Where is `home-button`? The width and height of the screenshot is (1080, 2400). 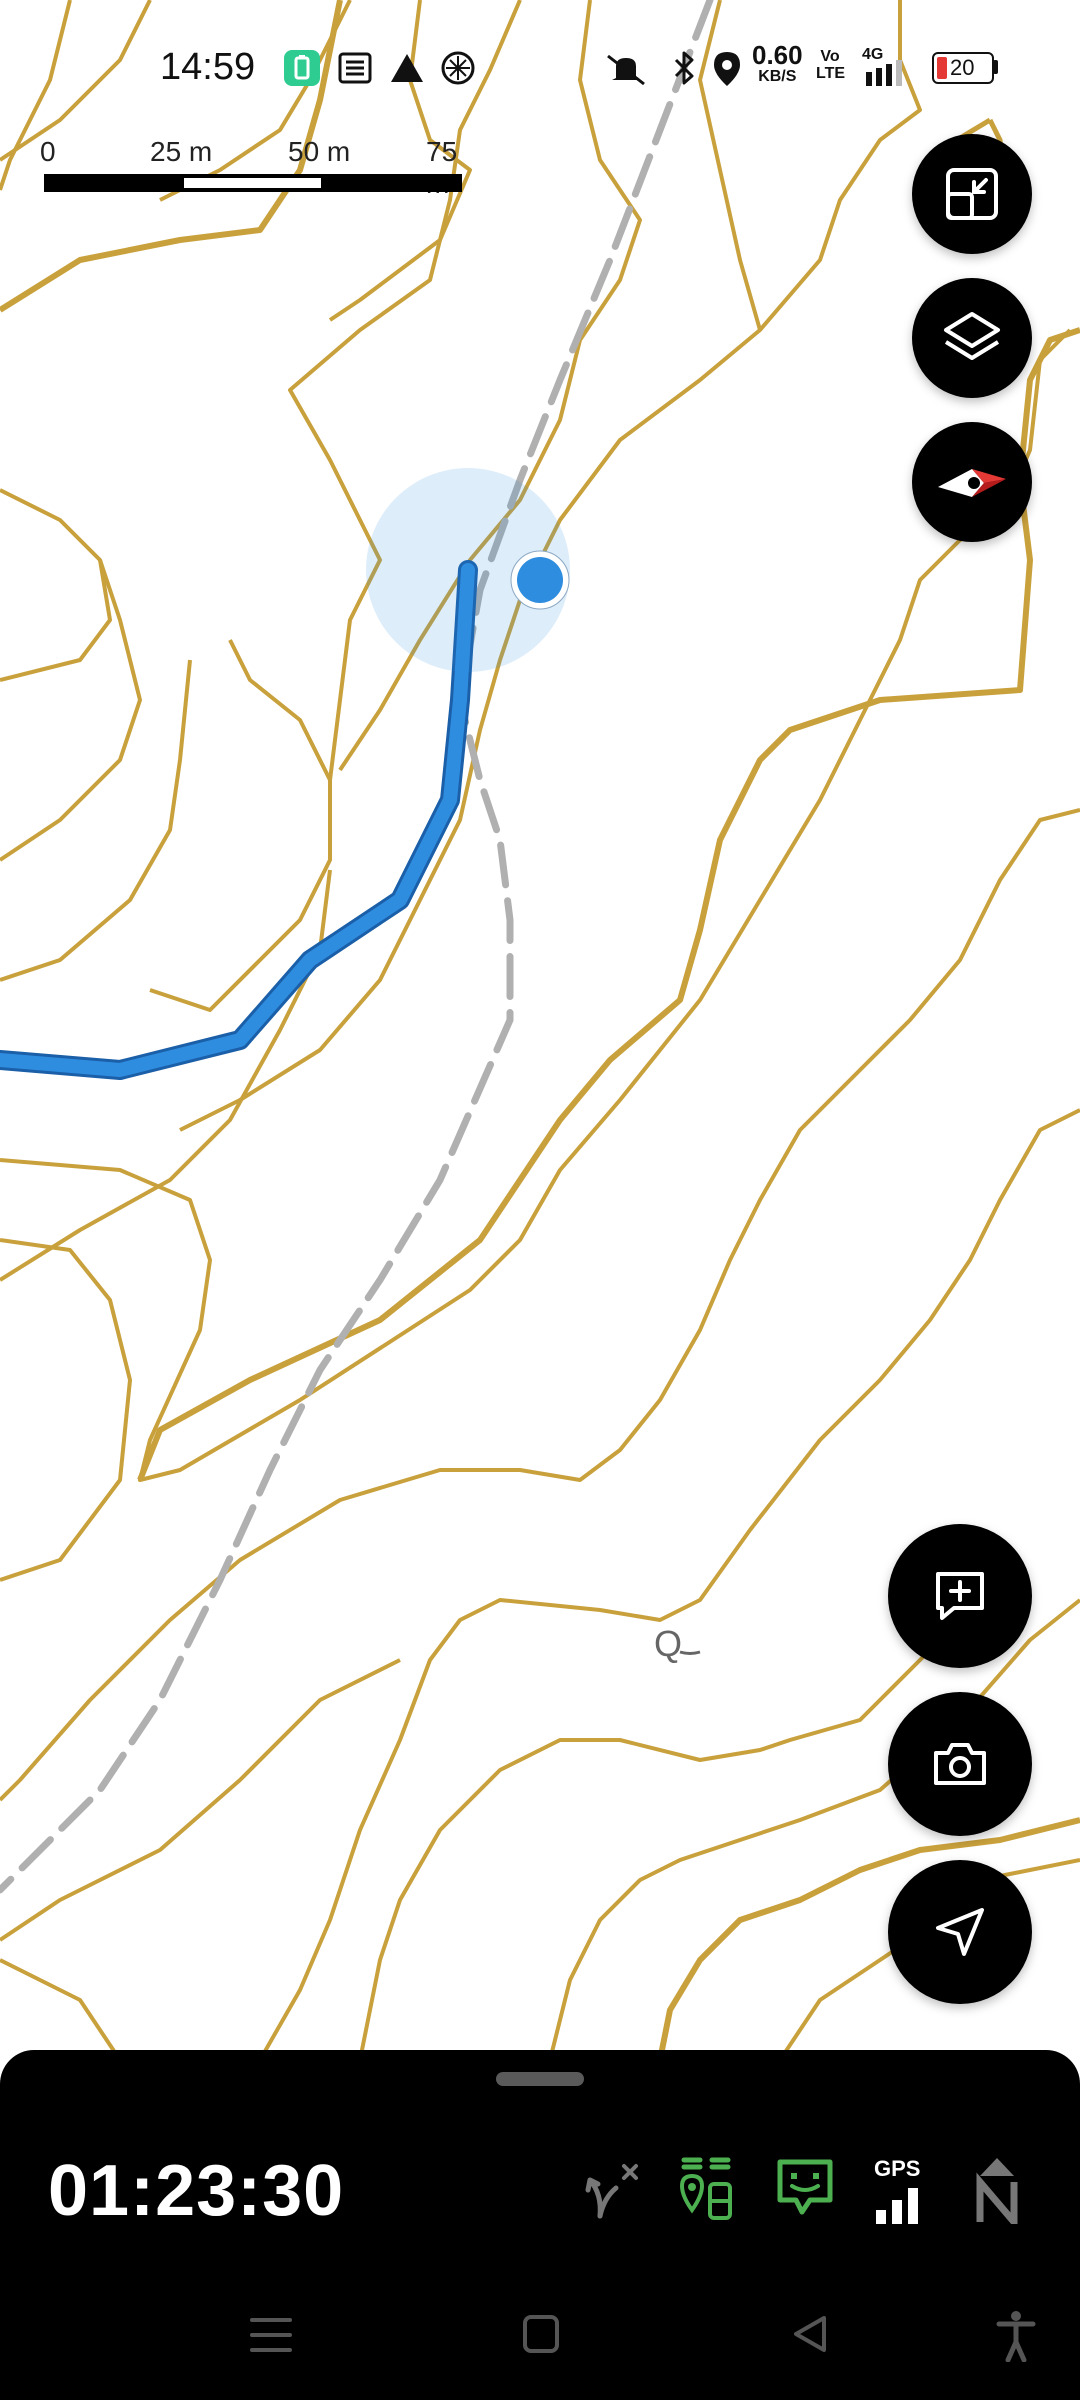 home-button is located at coordinates (541, 2334).